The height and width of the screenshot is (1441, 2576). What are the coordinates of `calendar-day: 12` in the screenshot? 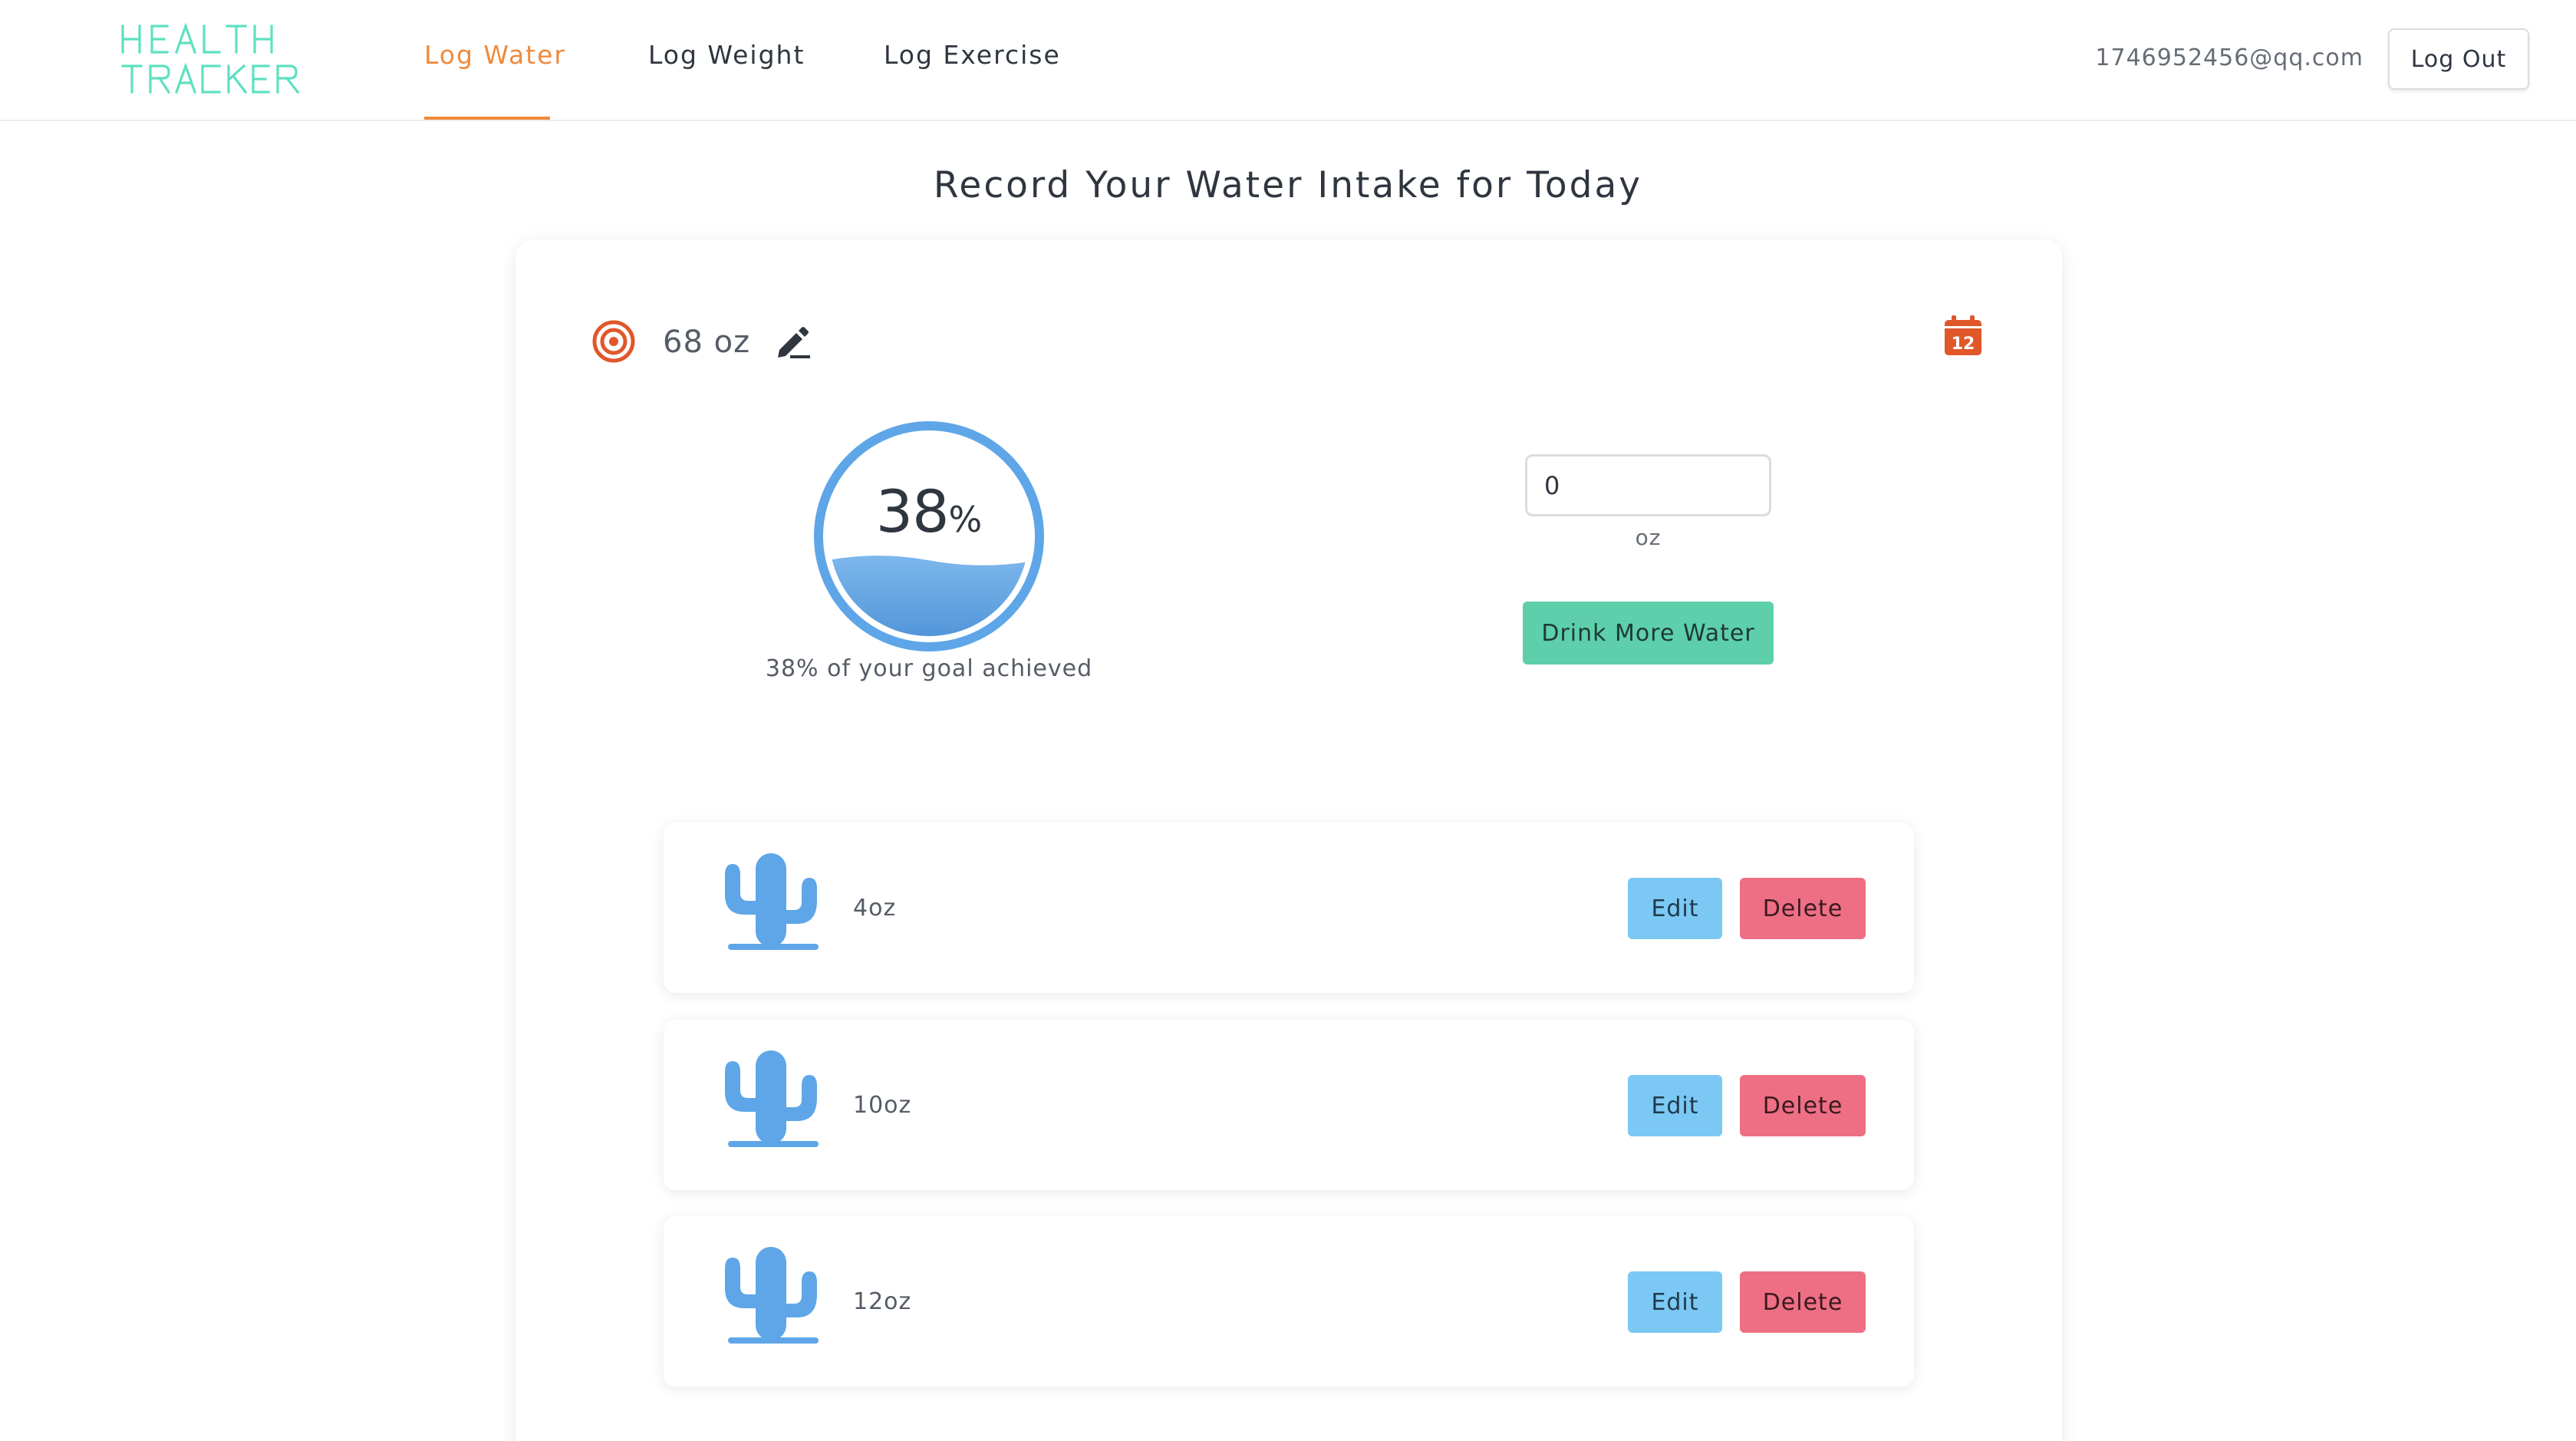 It's located at (1963, 344).